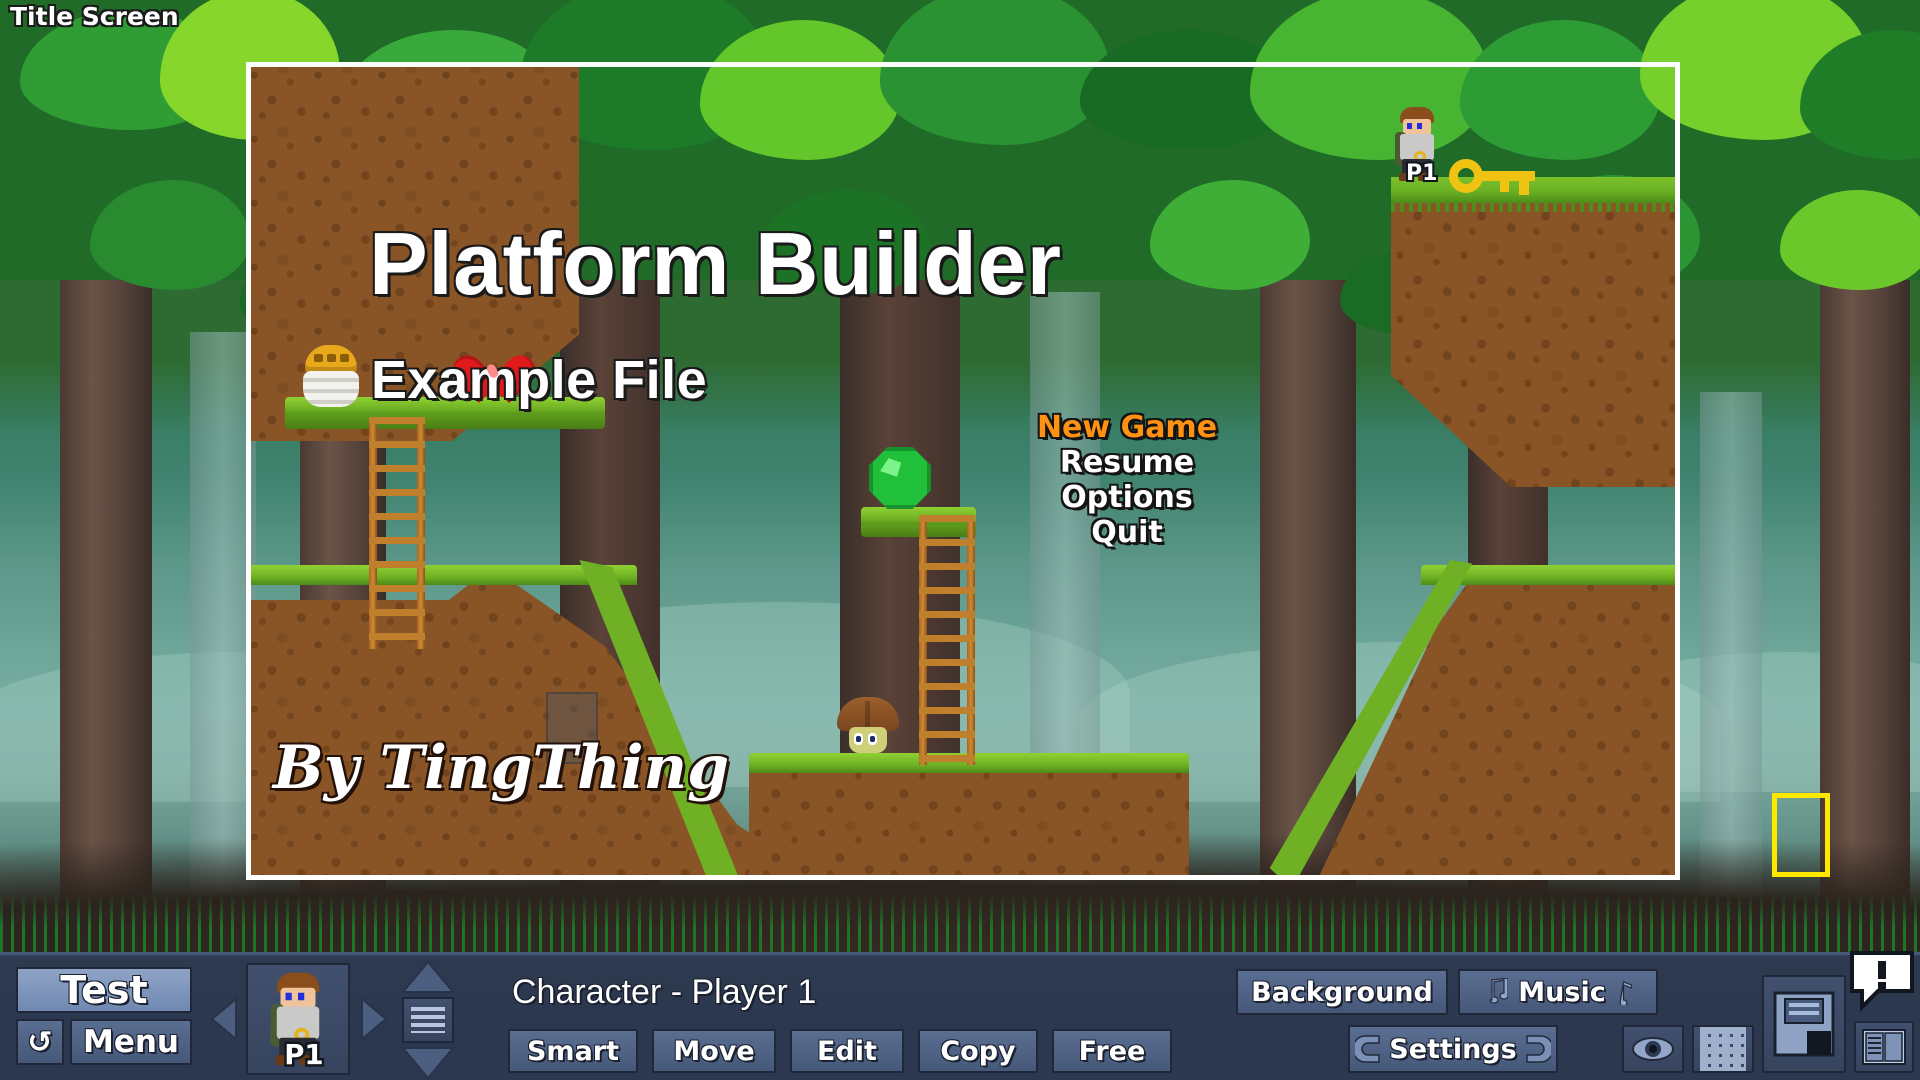 This screenshot has height=1080, width=1920. I want to click on scroll-up-button, so click(428, 977).